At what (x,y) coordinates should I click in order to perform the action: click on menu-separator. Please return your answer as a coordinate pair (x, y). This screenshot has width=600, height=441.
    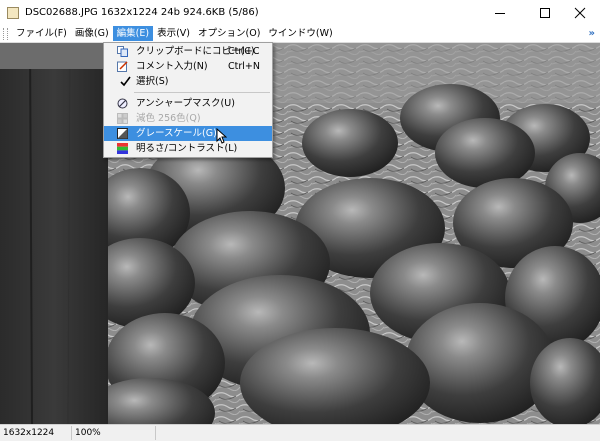
    Looking at the image, I should click on (202, 92).